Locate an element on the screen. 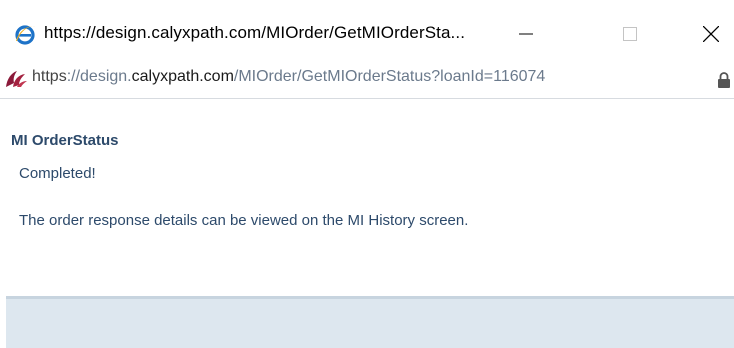  status-message: Completed! is located at coordinates (57, 173).